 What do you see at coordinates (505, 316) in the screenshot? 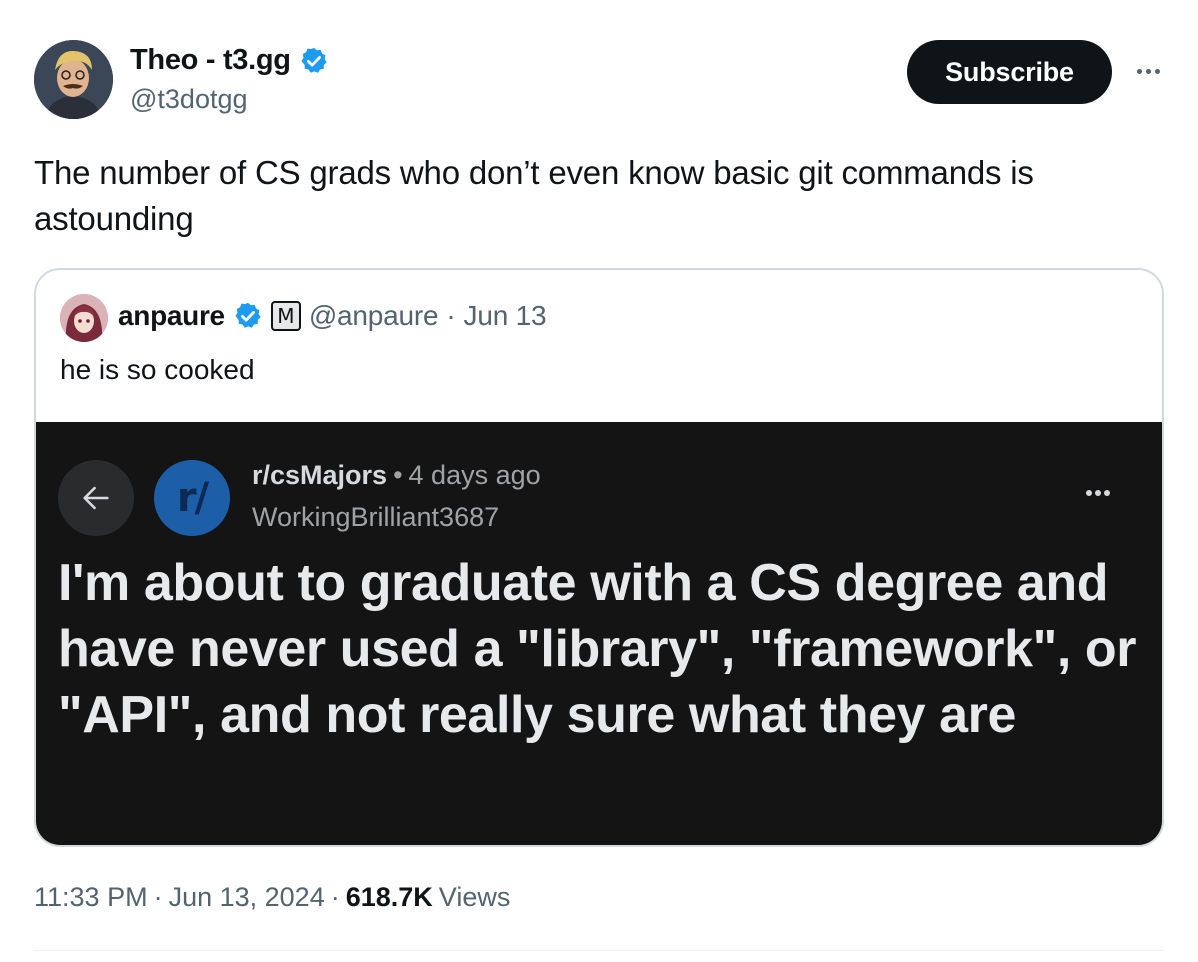
I see `quote-date: Jun 13` at bounding box center [505, 316].